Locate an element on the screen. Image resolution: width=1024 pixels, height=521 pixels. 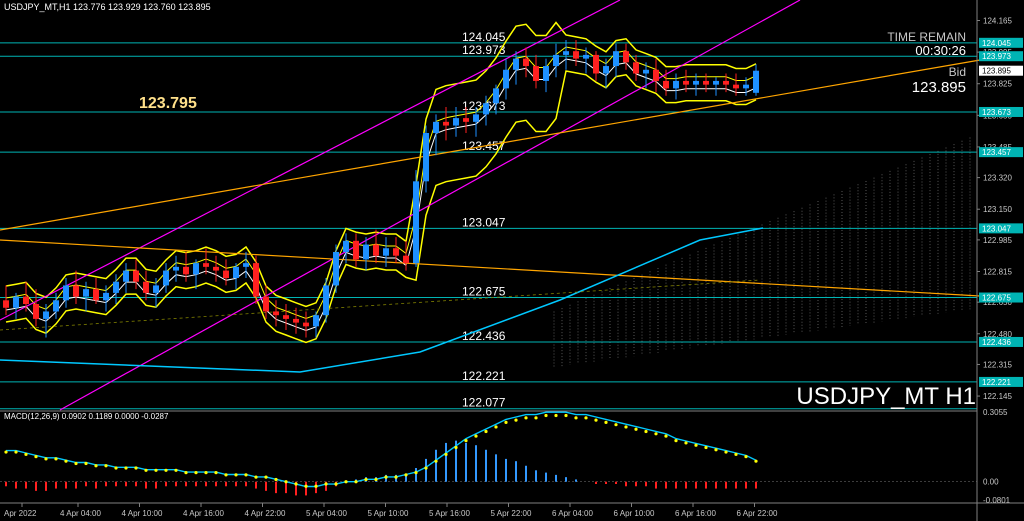
bid-label: Bid is located at coordinates (957, 72).